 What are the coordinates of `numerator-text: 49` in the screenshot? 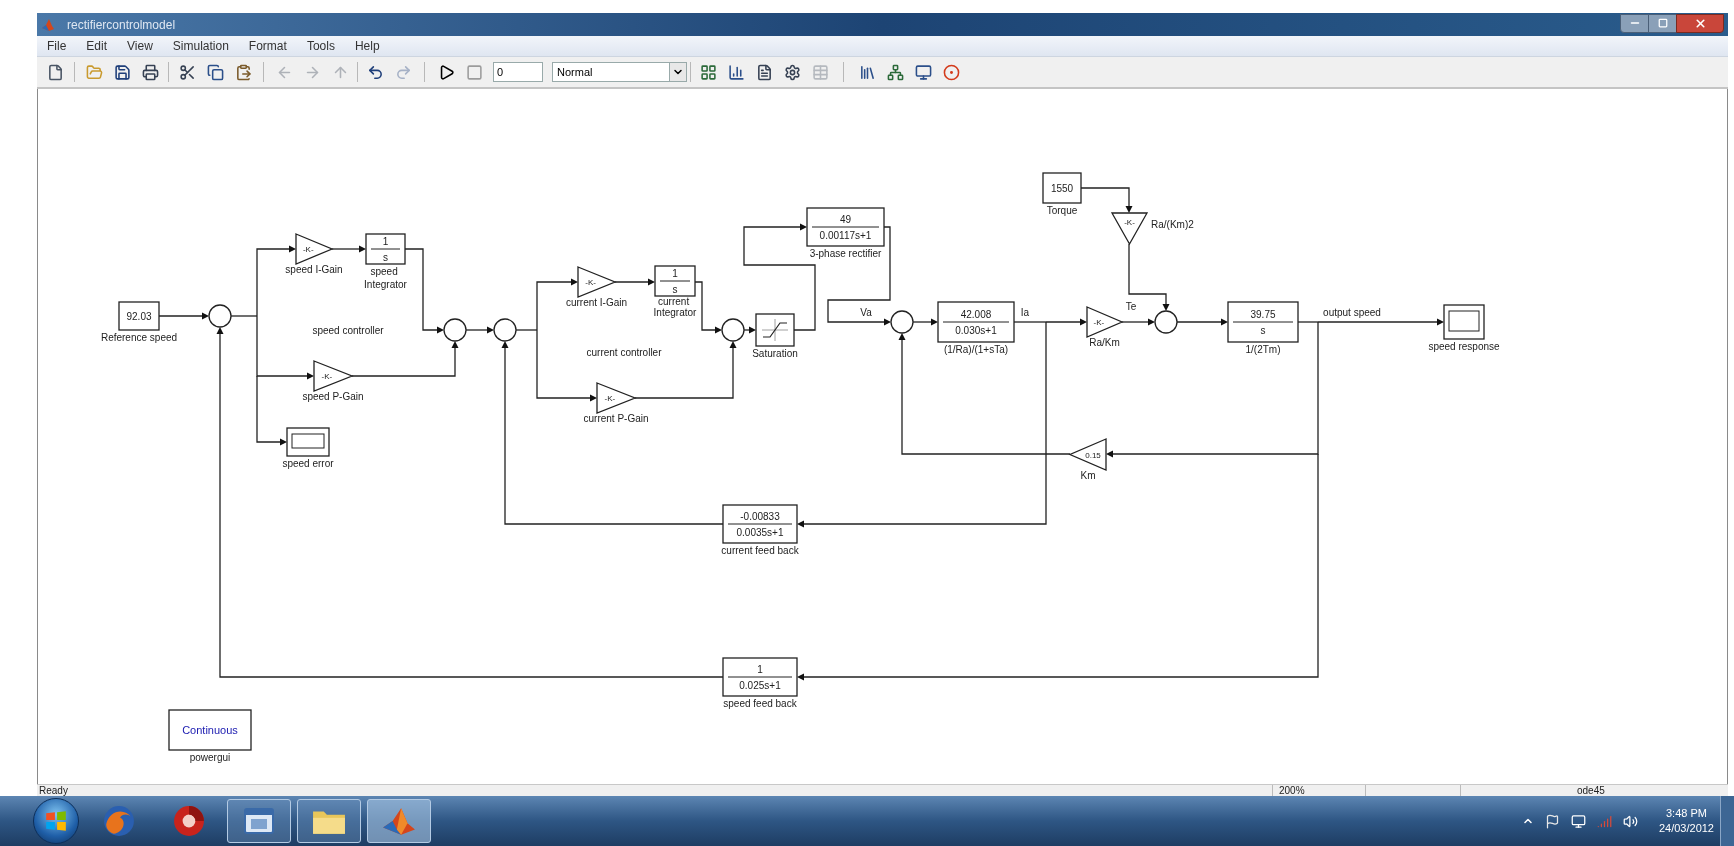 It's located at (845, 219).